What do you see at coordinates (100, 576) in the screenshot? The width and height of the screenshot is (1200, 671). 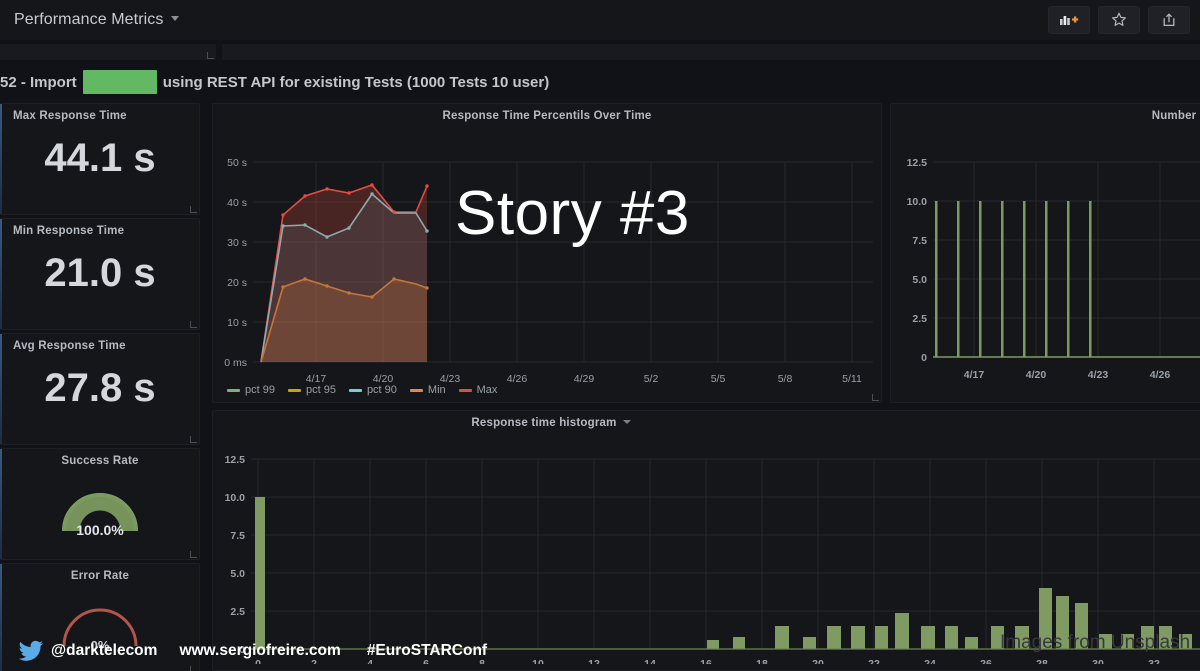 I see `panel-title-error-rate: Error Rate` at bounding box center [100, 576].